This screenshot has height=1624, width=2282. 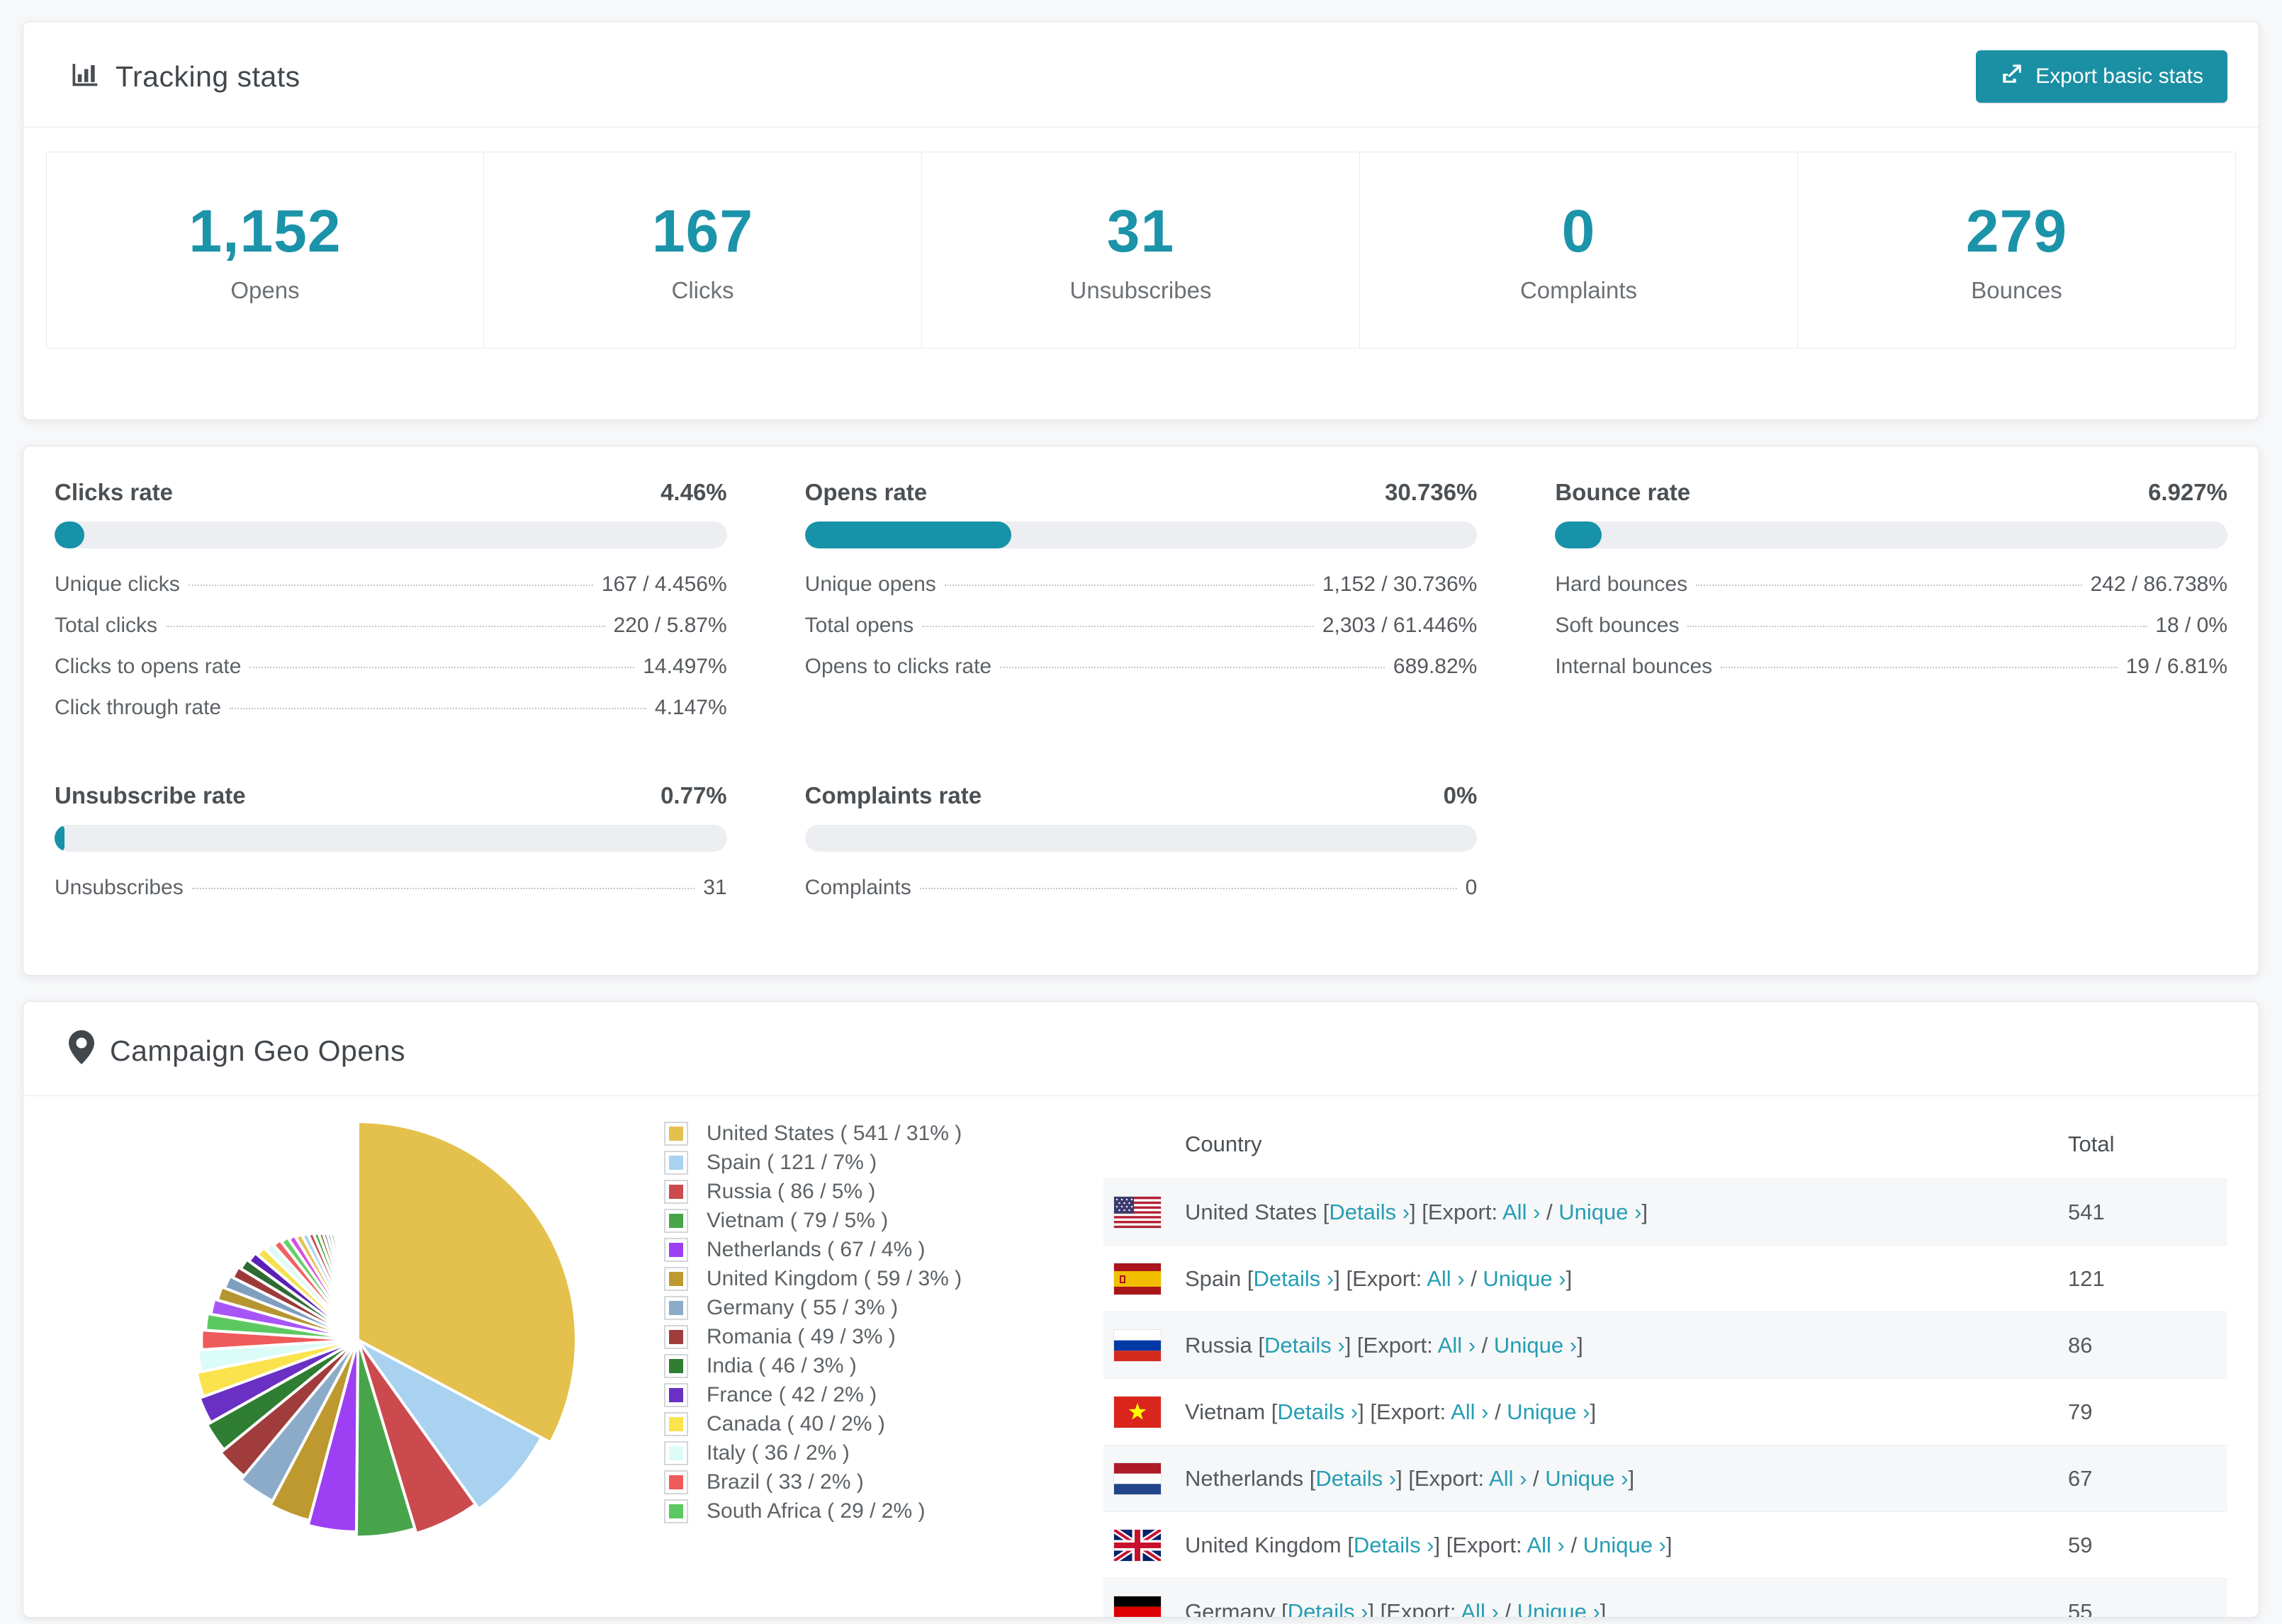 What do you see at coordinates (1578, 290) in the screenshot?
I see `summary-label: Complaints` at bounding box center [1578, 290].